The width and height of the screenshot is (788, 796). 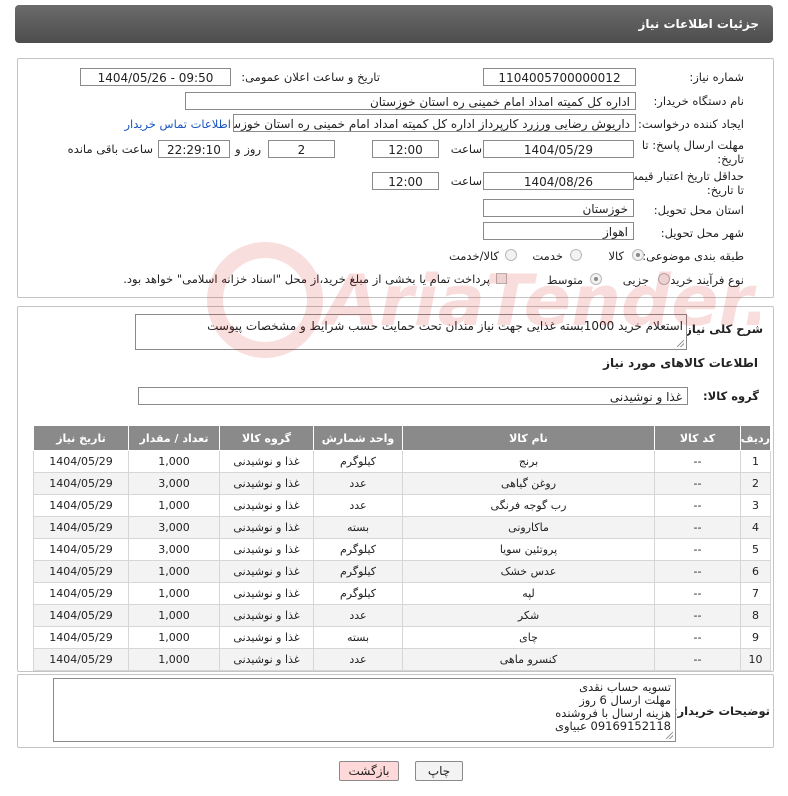 What do you see at coordinates (177, 124) in the screenshot?
I see `buyer-contact-link: اطلاعات تماس خریدار` at bounding box center [177, 124].